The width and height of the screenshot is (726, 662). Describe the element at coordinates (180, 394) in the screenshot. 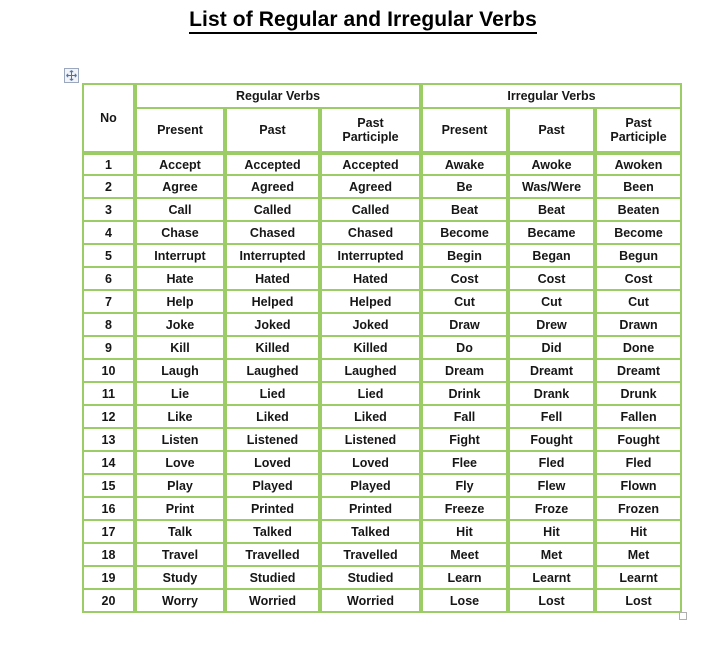

I see `cell-regular-present: Lie` at that location.